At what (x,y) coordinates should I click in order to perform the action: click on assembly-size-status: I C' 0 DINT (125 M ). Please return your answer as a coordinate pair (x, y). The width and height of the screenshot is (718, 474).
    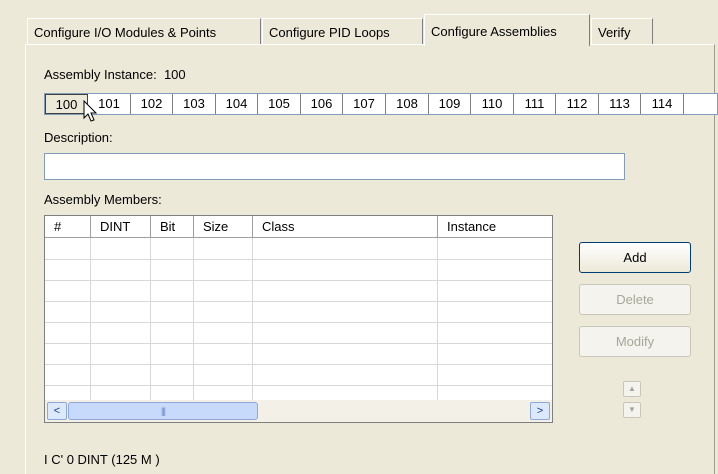
    Looking at the image, I should click on (102, 459).